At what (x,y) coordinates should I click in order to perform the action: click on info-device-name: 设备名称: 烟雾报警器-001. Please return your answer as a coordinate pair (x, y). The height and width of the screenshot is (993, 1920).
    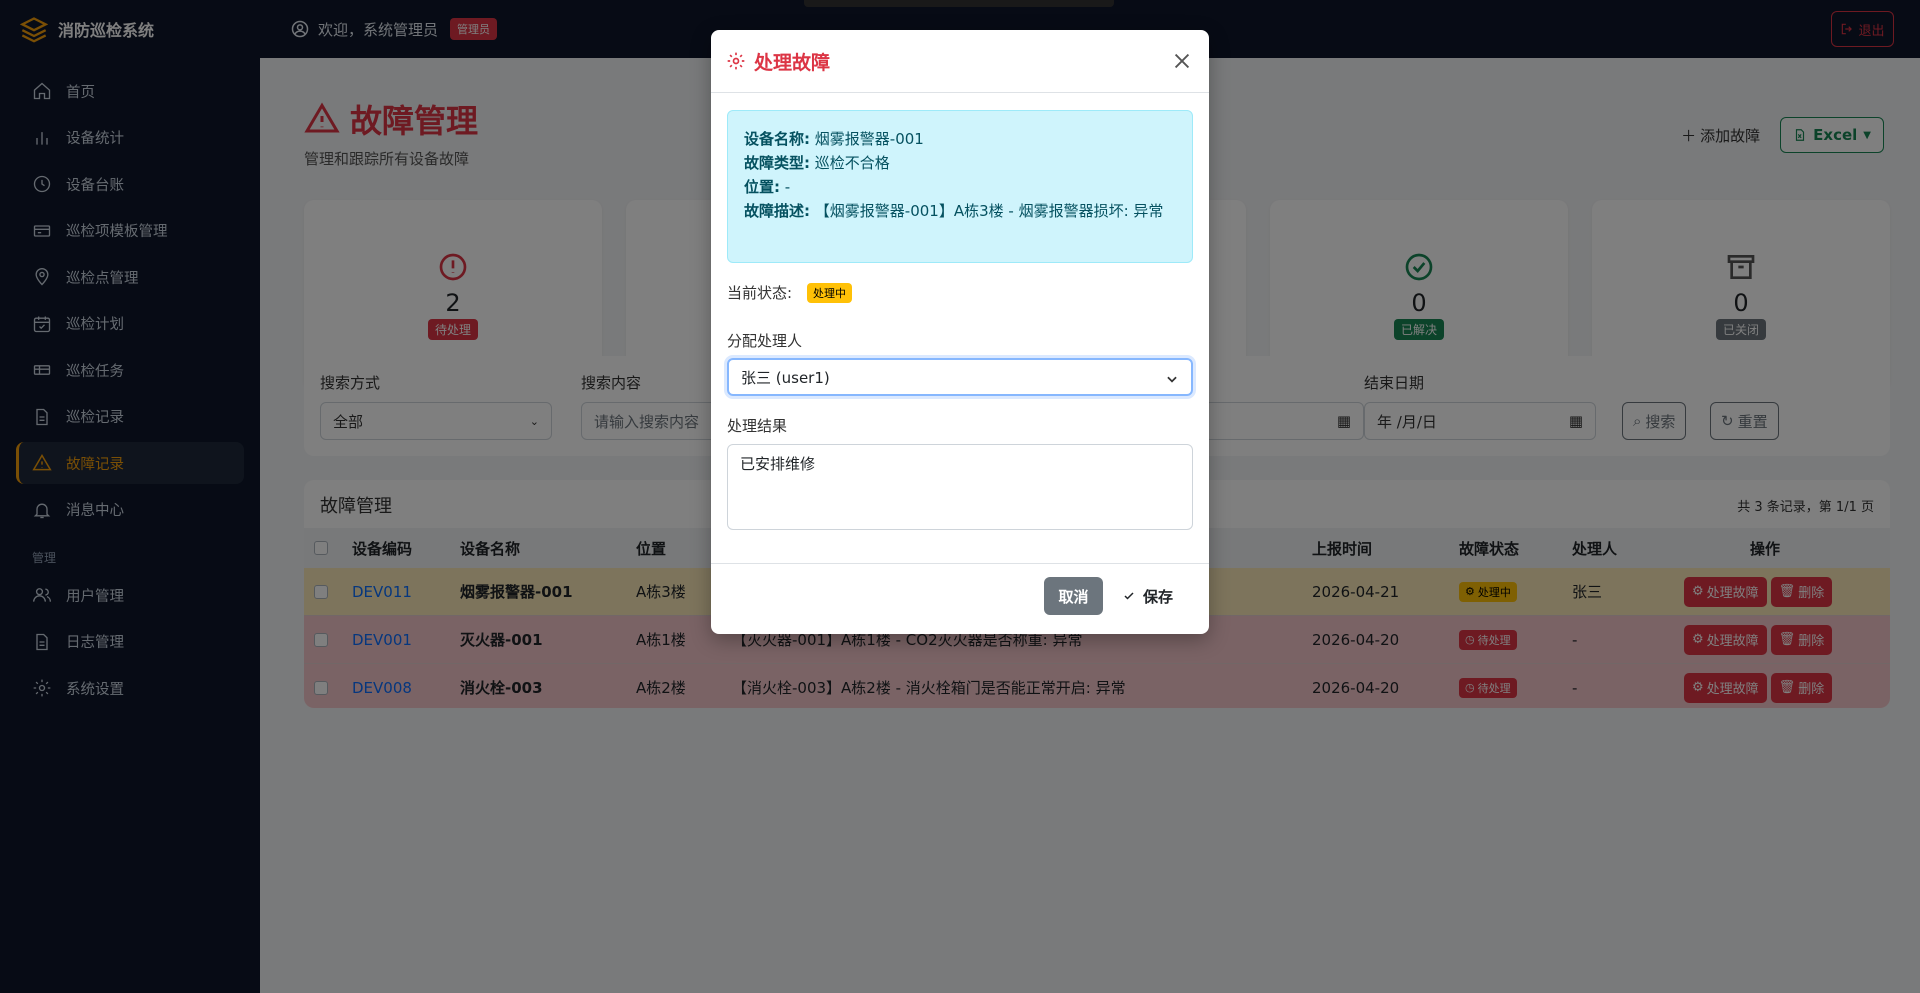
    Looking at the image, I should click on (960, 139).